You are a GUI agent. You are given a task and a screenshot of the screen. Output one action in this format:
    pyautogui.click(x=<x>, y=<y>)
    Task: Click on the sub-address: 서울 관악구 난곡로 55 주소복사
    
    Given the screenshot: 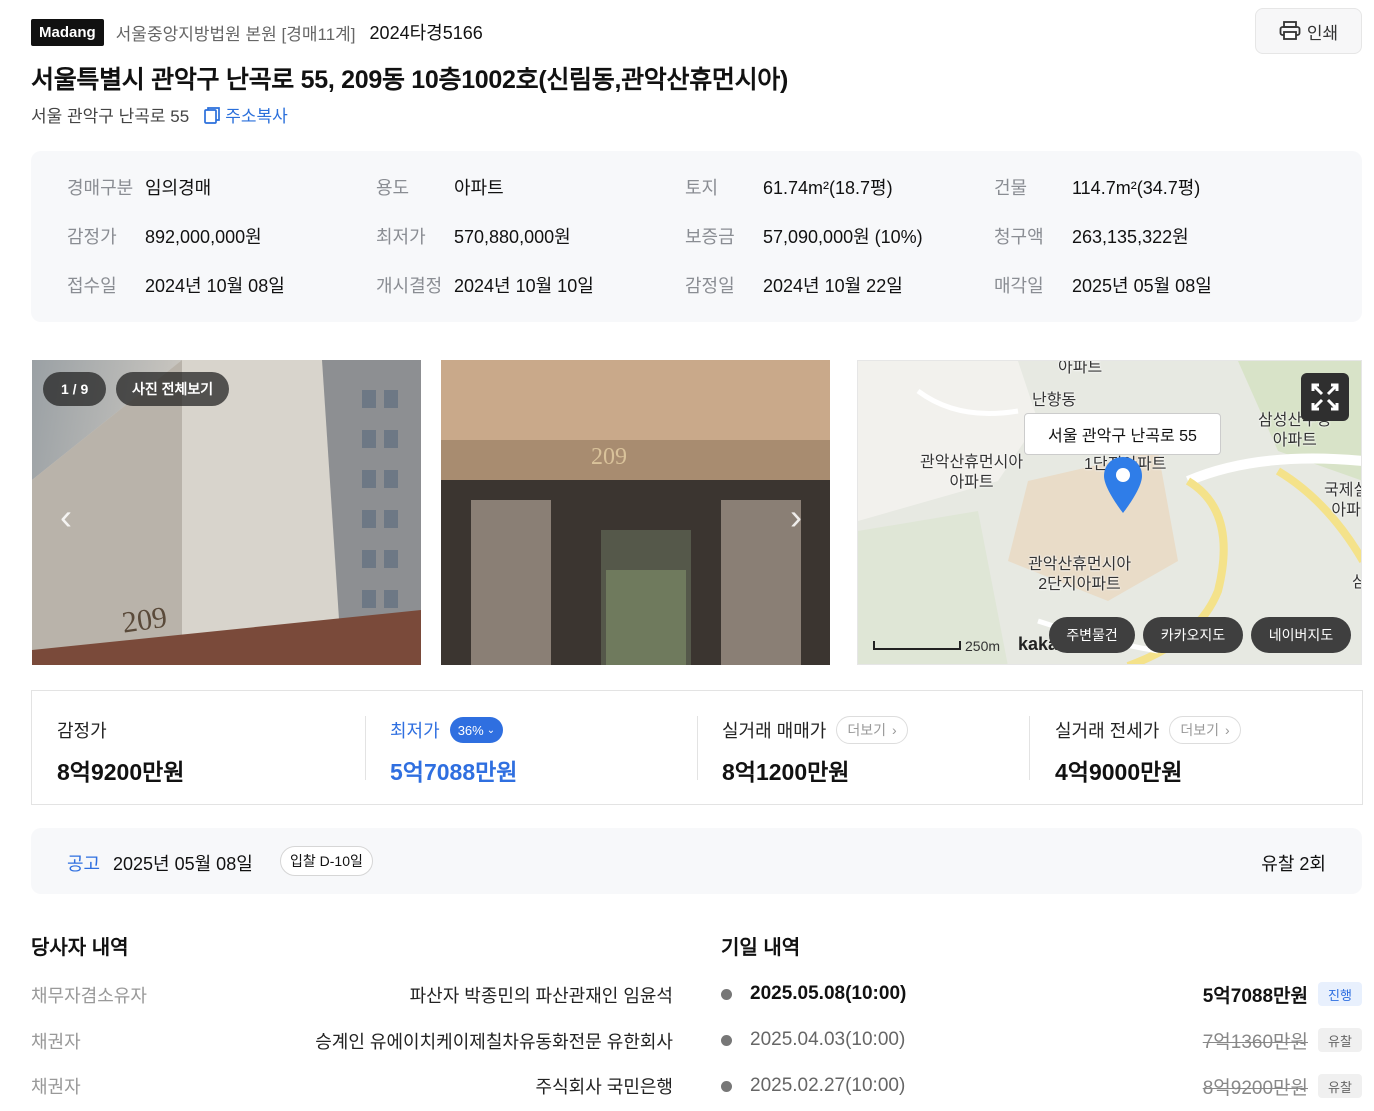 What is the action you would take?
    pyautogui.click(x=159, y=114)
    